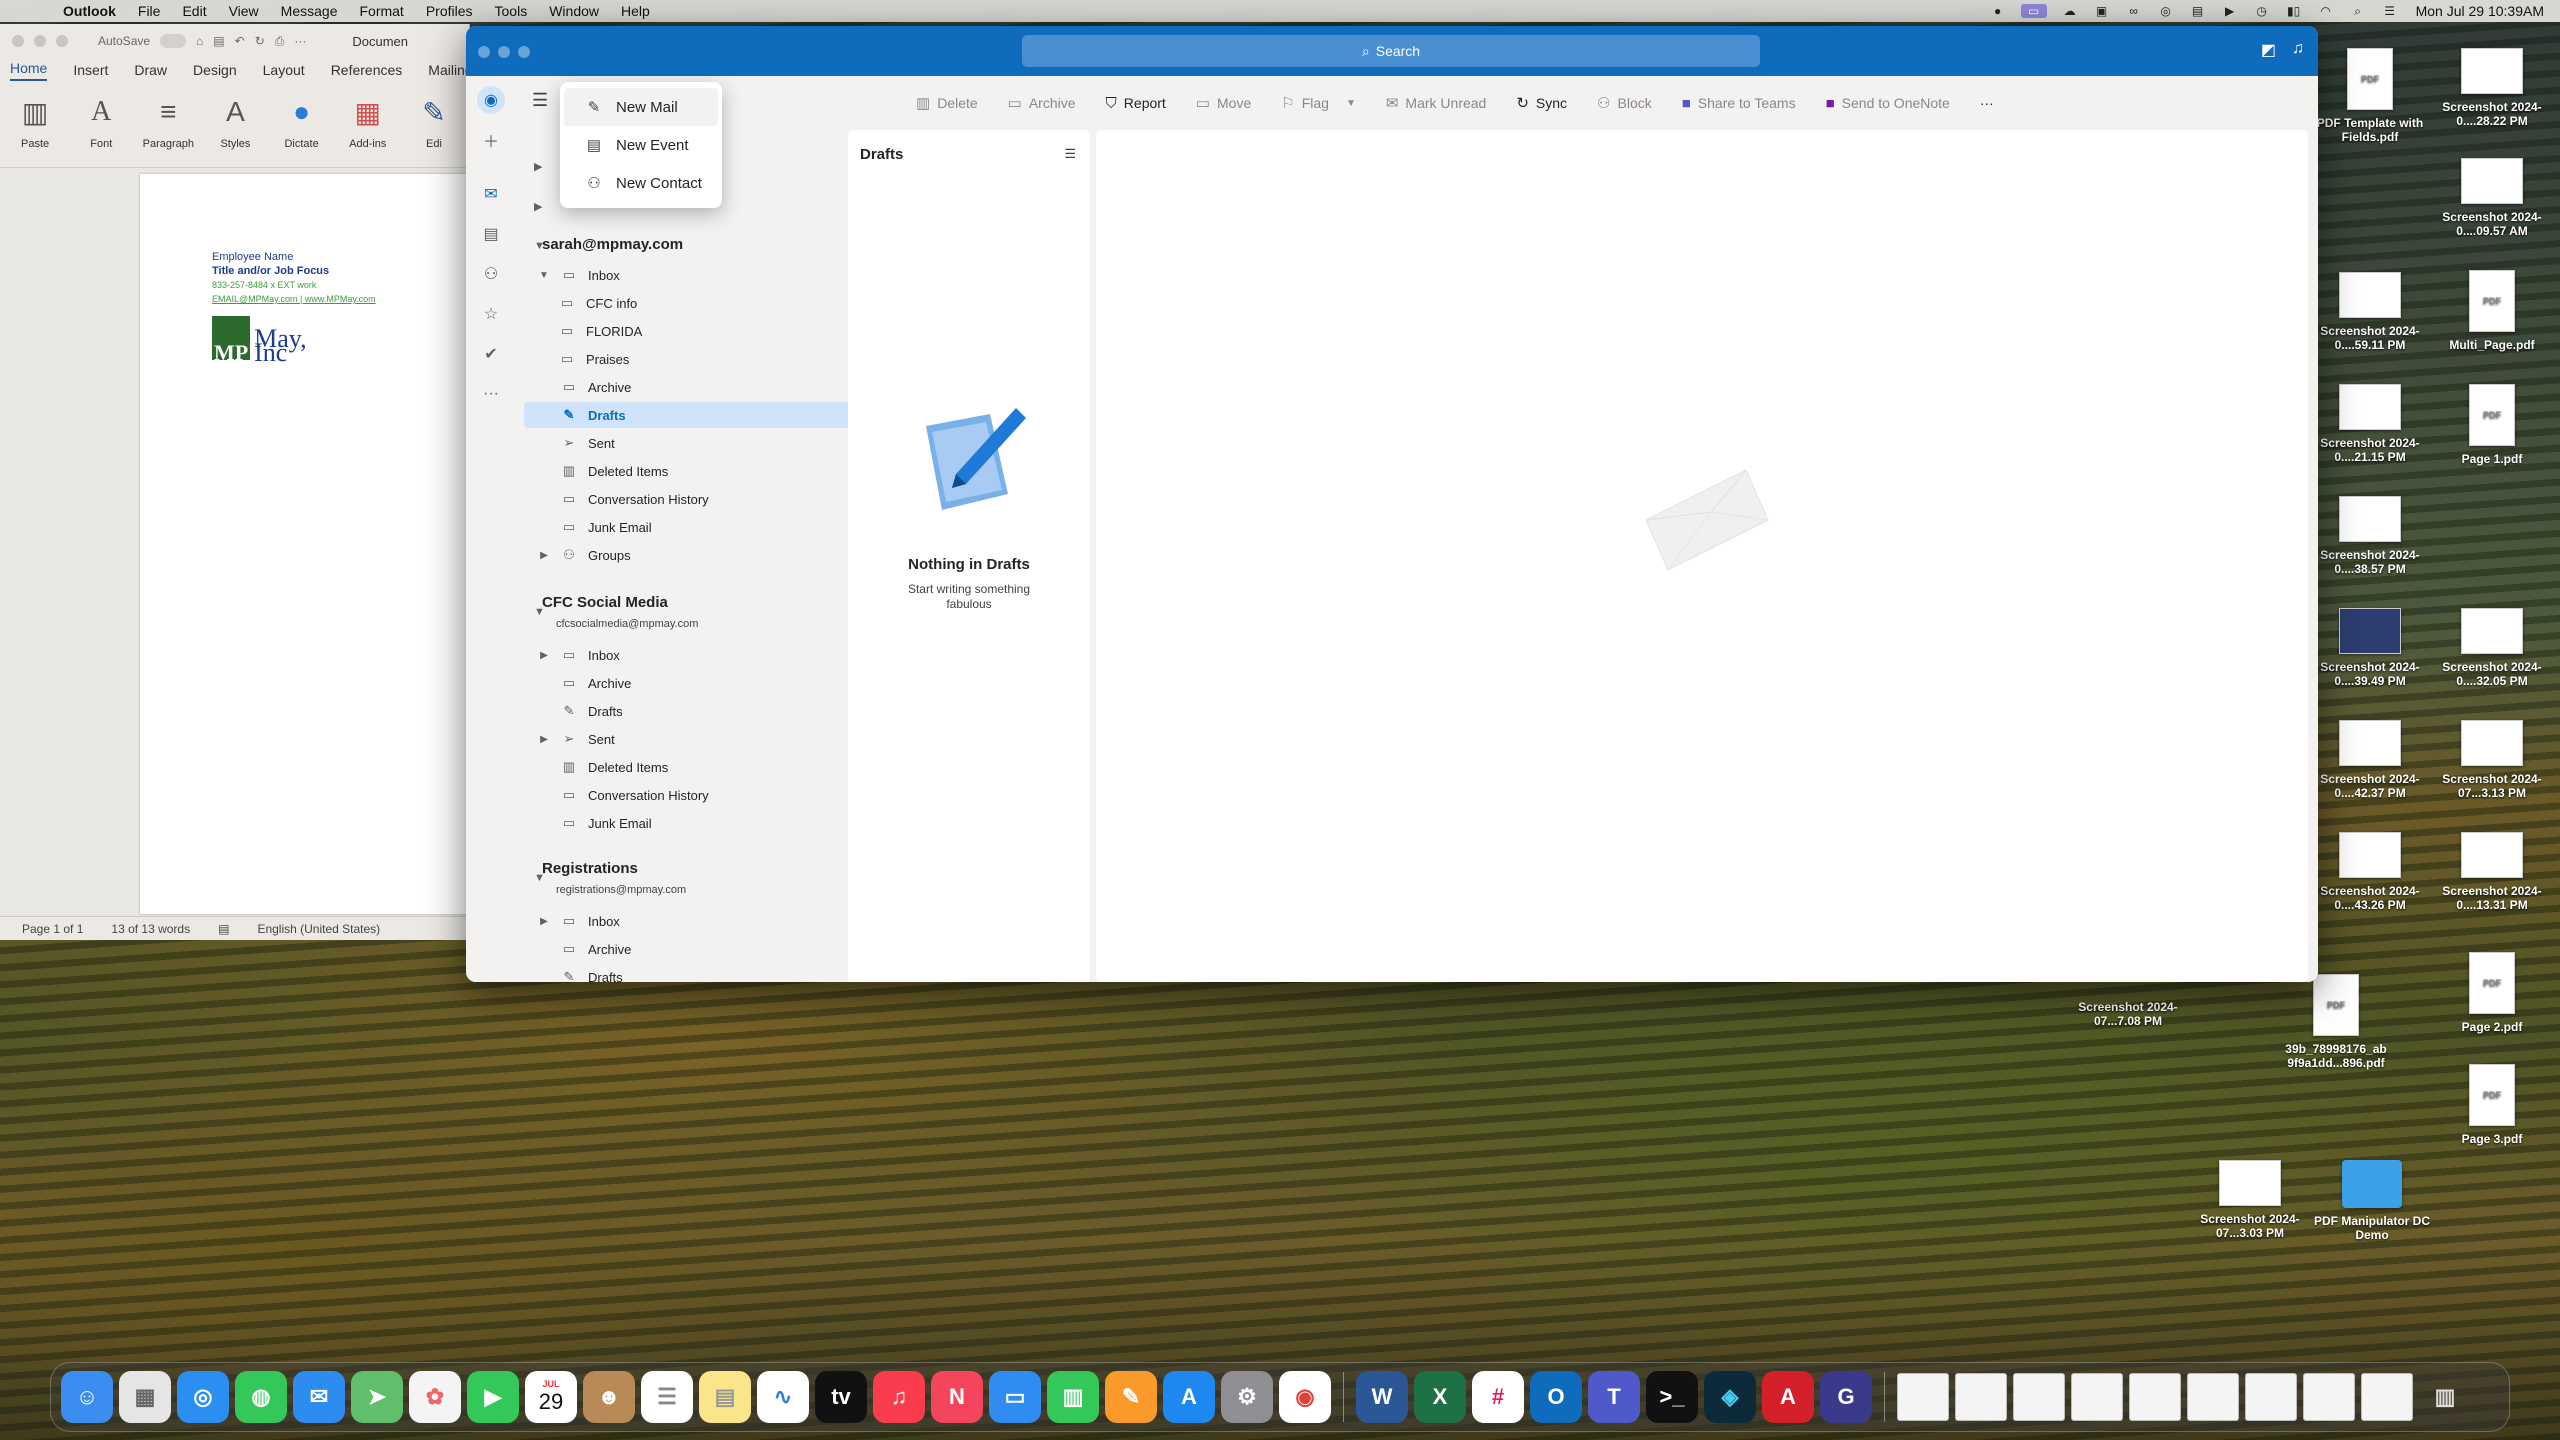 The image size is (2560, 1440). Describe the element at coordinates (318, 929) in the screenshot. I see `language-indicator: English (United States)` at that location.